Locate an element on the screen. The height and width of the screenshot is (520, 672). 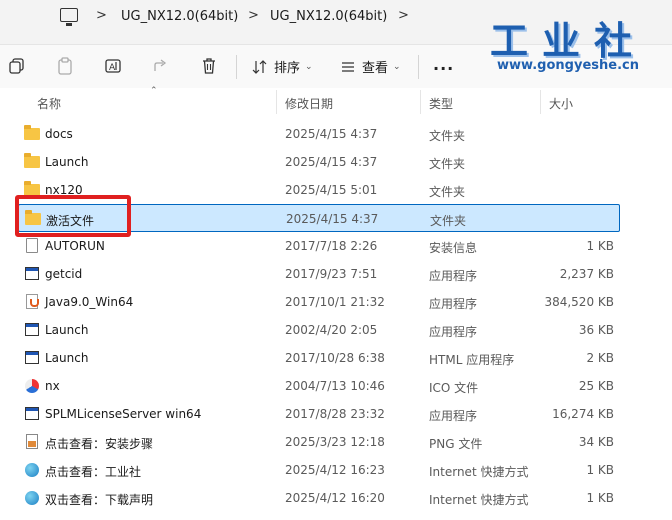
file-name: 双击查看：下载声明 is located at coordinates (99, 500).